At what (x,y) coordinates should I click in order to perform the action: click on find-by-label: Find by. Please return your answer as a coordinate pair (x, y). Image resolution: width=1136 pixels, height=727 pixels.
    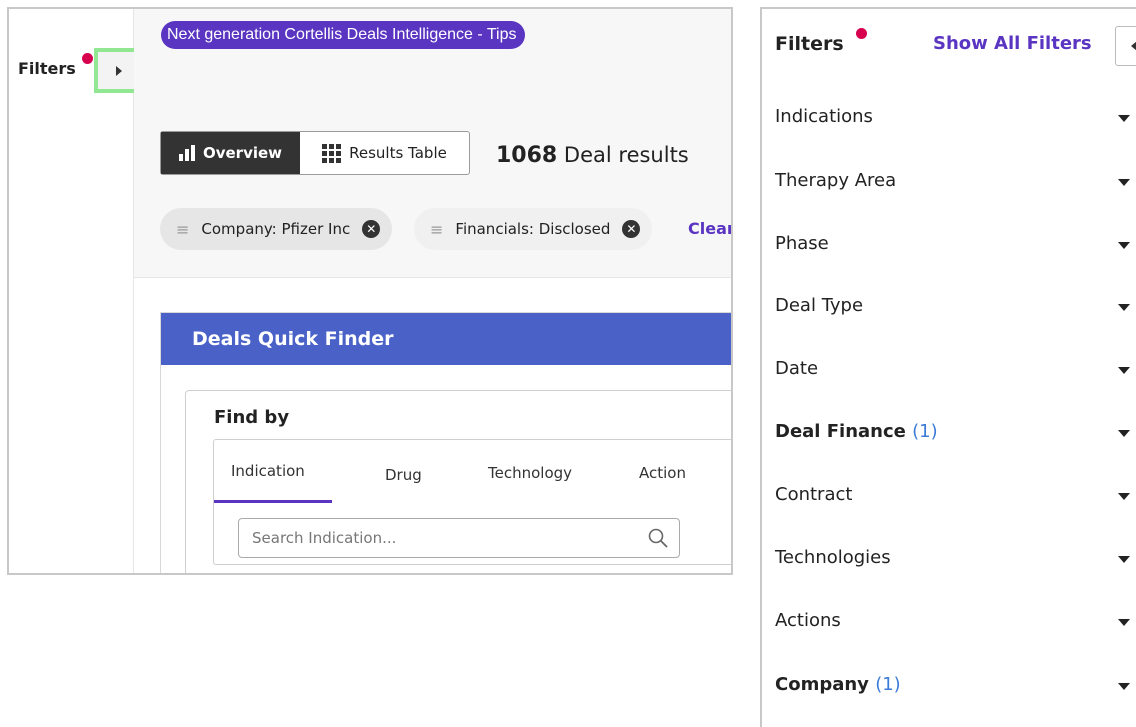
    Looking at the image, I should click on (252, 417).